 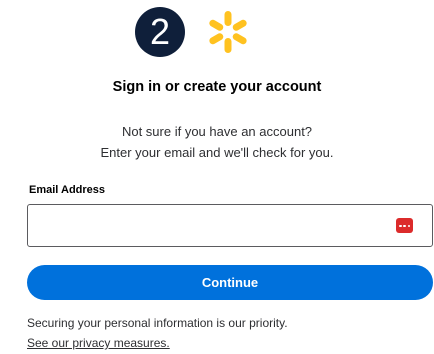 What do you see at coordinates (67, 190) in the screenshot?
I see `email-field-label: Email Address` at bounding box center [67, 190].